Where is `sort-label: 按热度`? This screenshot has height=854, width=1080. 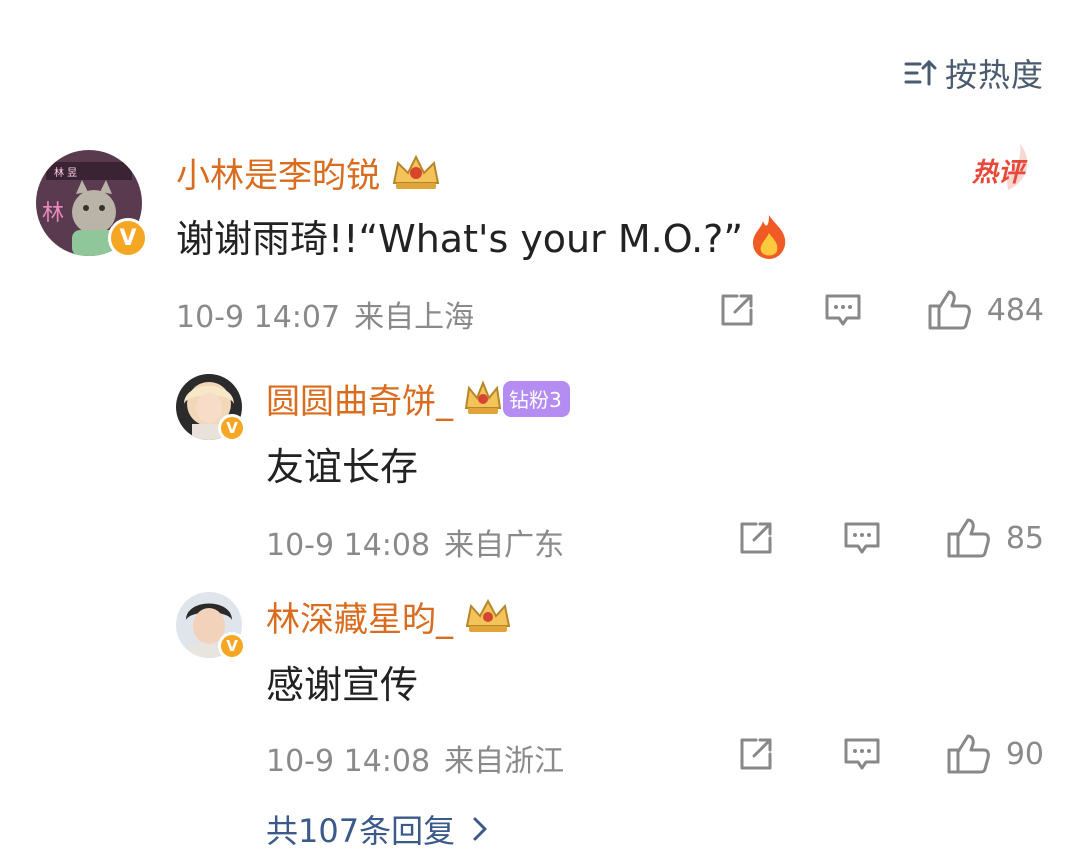
sort-label: 按热度 is located at coordinates (994, 75).